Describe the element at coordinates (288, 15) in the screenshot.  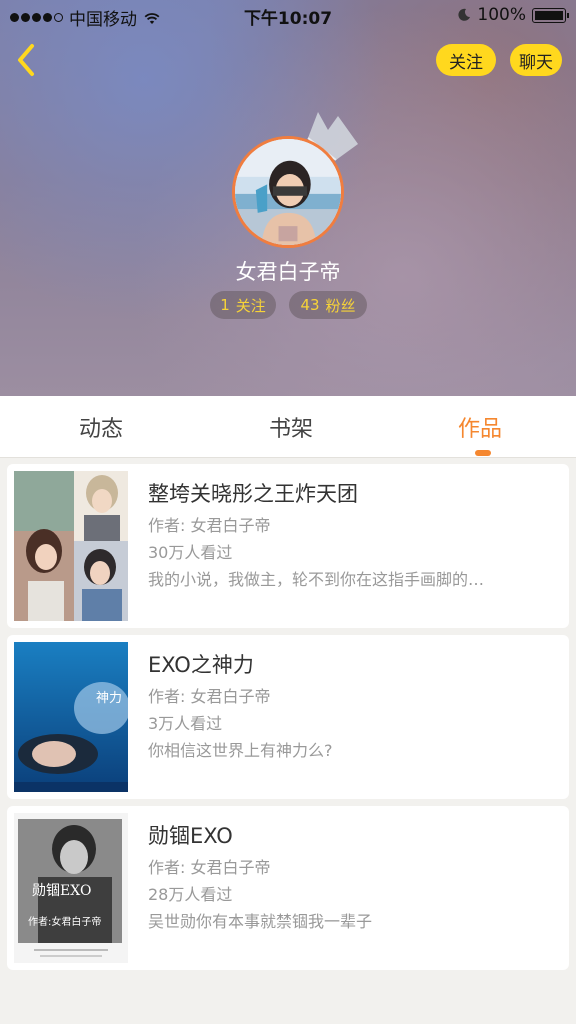
I see `status-bar: 中国移动 下午10:07 100%` at that location.